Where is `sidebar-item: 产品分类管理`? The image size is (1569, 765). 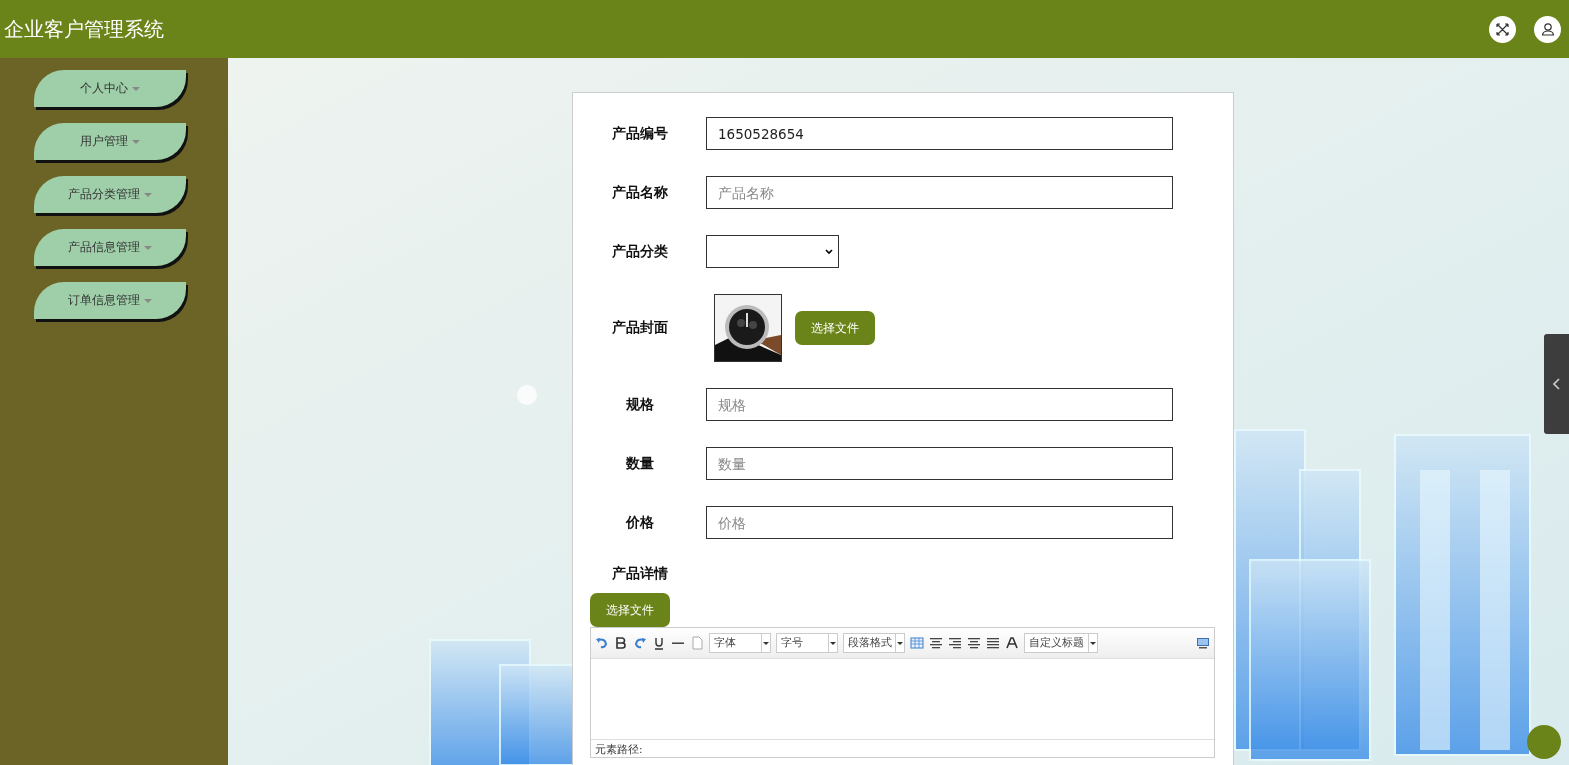
sidebar-item: 产品分类管理 is located at coordinates (110, 194).